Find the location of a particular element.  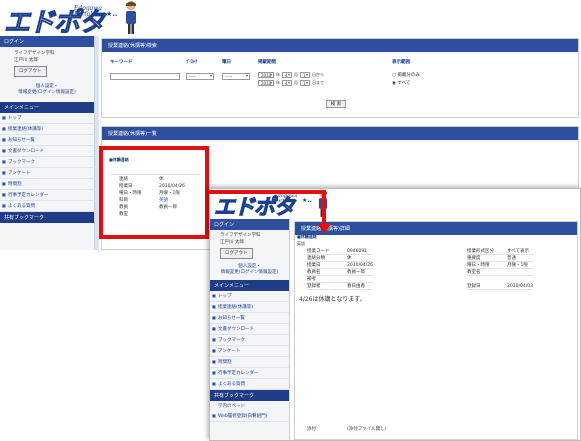

detail-main-menu-header: メインメニュー is located at coordinates (249, 285).